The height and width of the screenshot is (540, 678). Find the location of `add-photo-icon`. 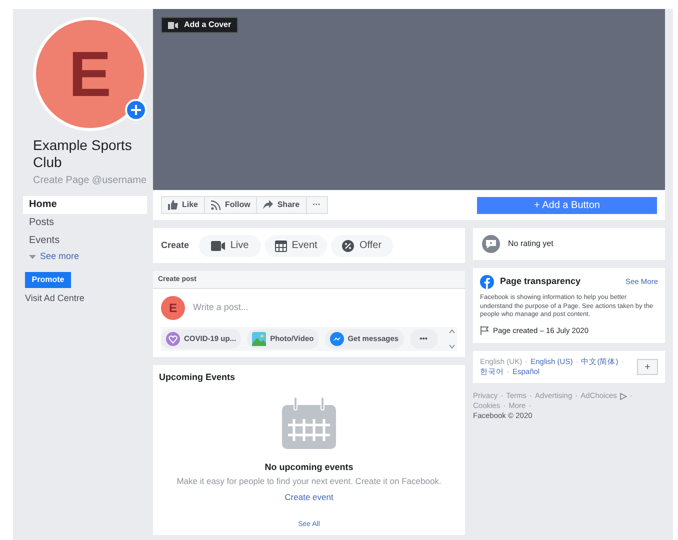

add-photo-icon is located at coordinates (136, 110).